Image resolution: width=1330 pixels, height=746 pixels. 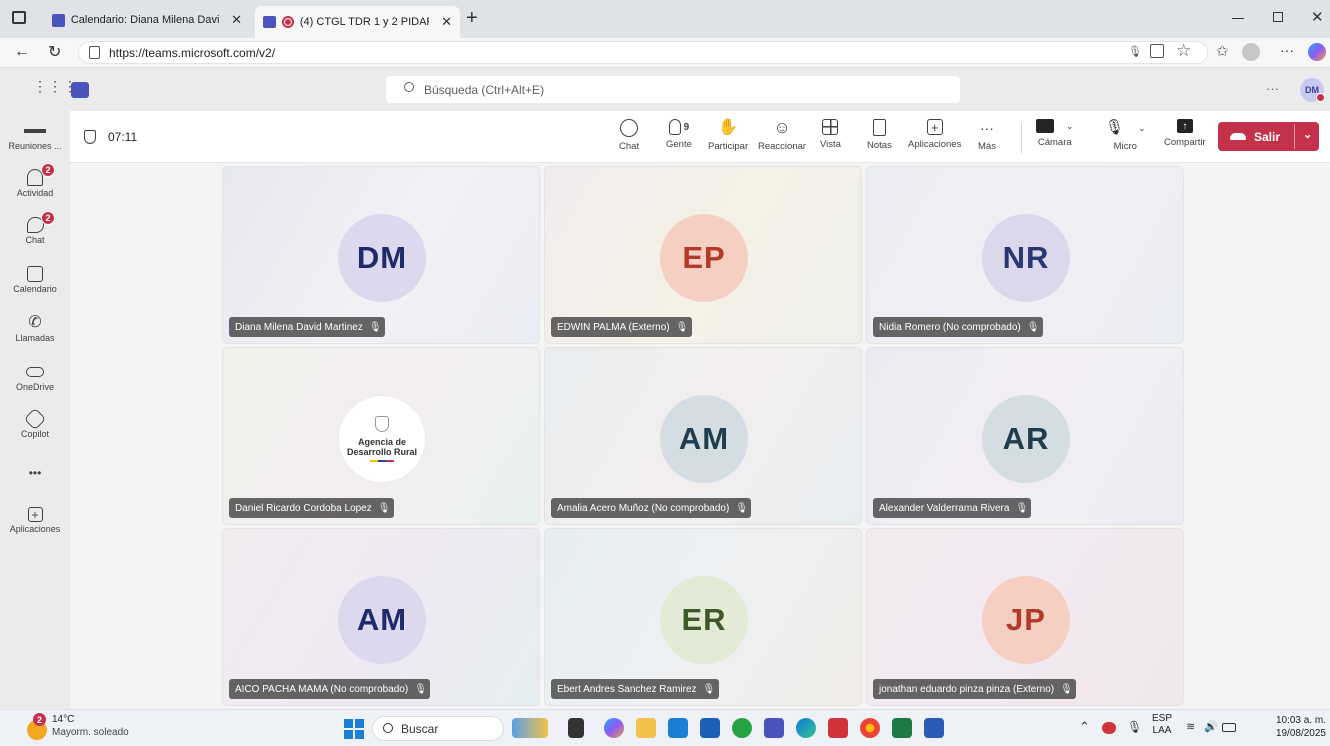 I want to click on participant-tile: AM Amalia Acero Muñoz (No comprobado) 🎙, so click(x=703, y=436).